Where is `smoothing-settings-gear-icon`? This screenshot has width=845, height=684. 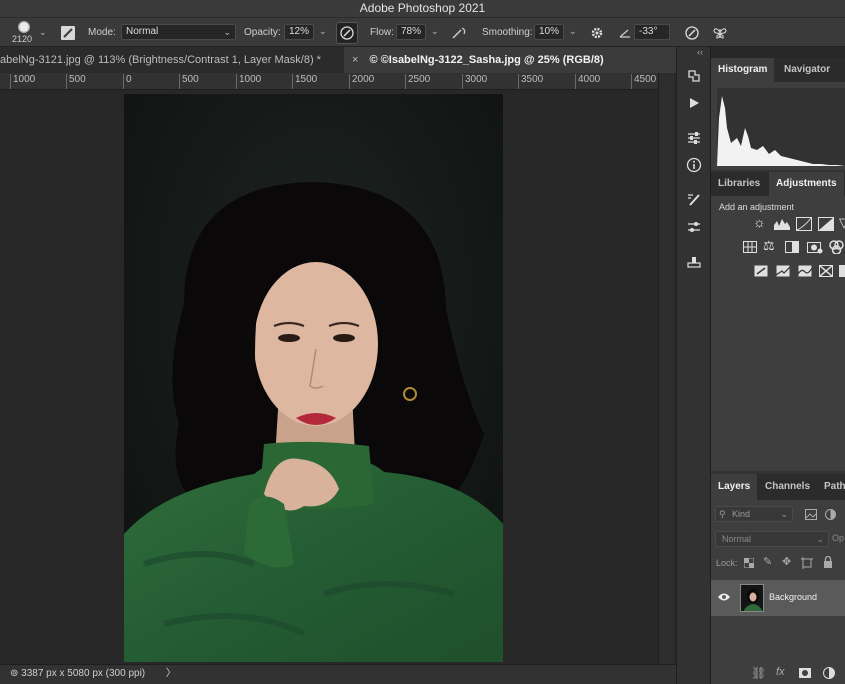 smoothing-settings-gear-icon is located at coordinates (597, 33).